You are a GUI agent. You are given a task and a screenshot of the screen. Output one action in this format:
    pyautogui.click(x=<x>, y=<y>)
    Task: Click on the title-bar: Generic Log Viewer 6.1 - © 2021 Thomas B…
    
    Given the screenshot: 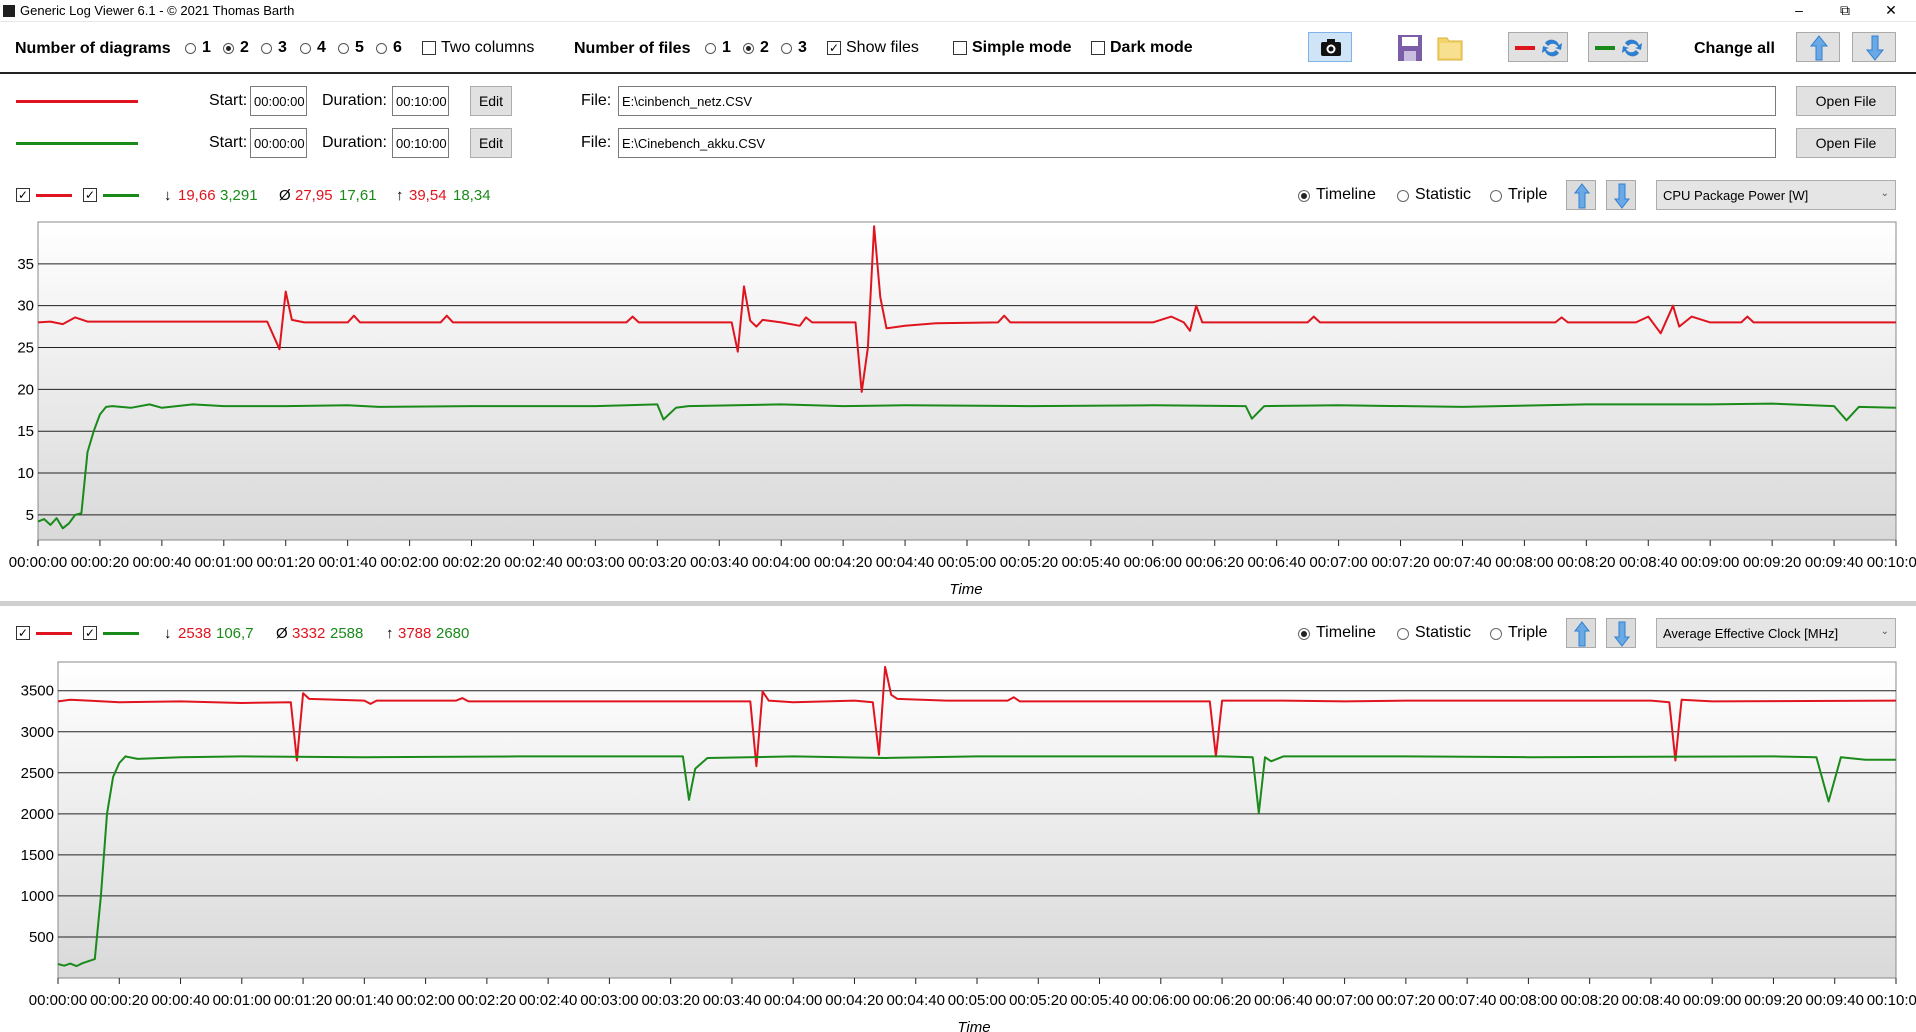 What is the action you would take?
    pyautogui.click(x=958, y=11)
    